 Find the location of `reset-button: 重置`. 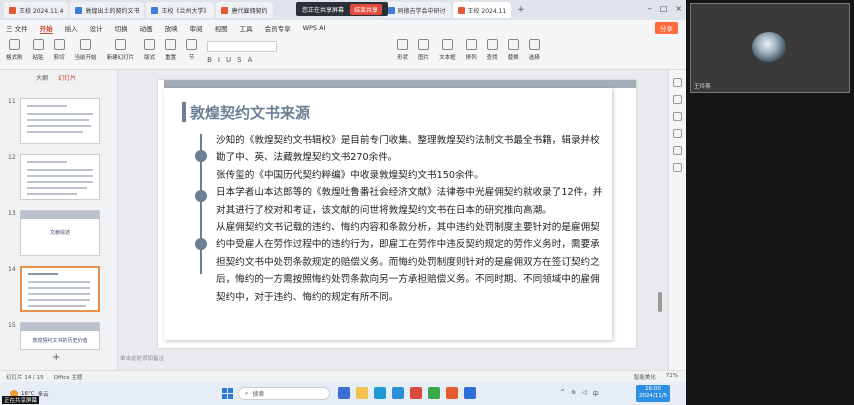

reset-button: 重置 is located at coordinates (170, 50).